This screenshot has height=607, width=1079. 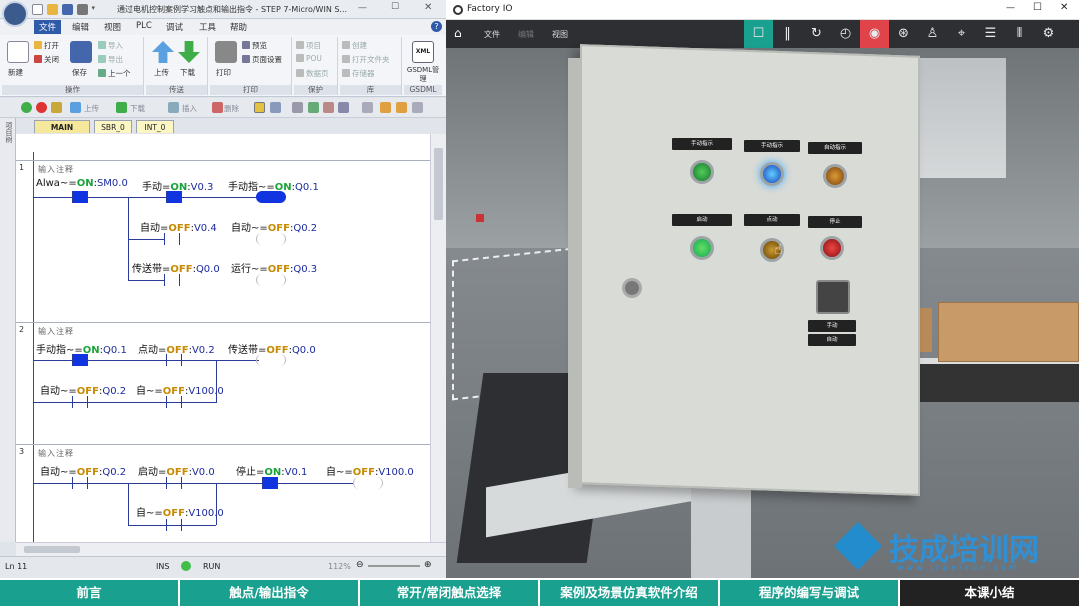 I want to click on table-icon, so click(x=275, y=107).